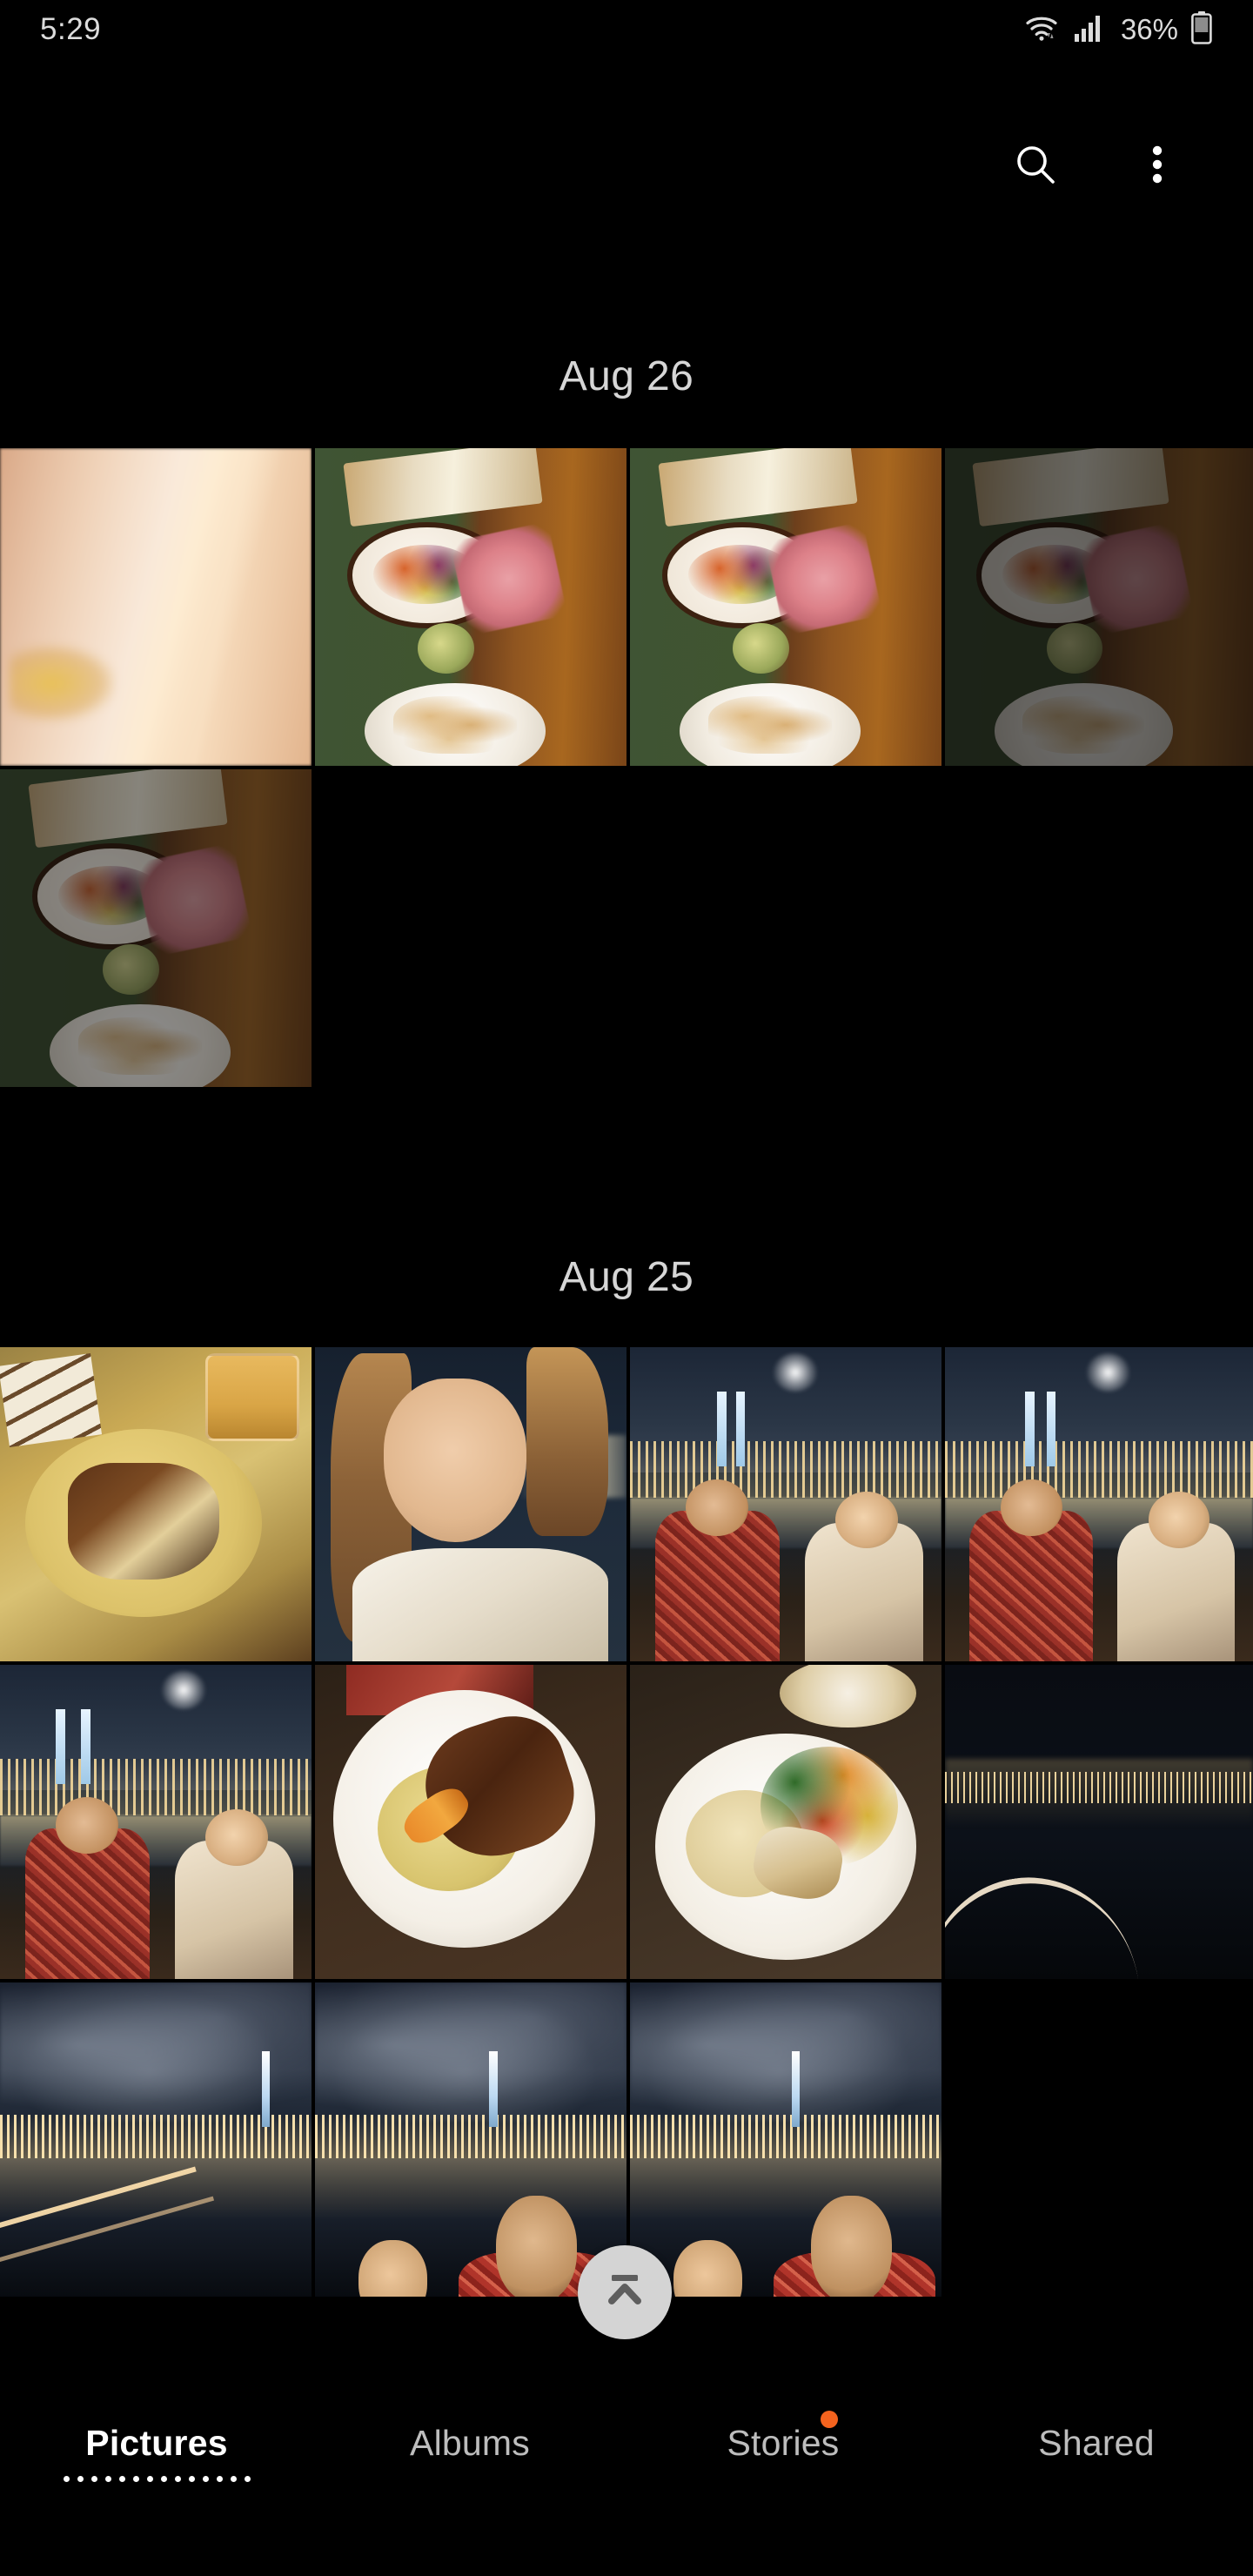 Image resolution: width=1253 pixels, height=2576 pixels. Describe the element at coordinates (626, 167) in the screenshot. I see `action-bar` at that location.